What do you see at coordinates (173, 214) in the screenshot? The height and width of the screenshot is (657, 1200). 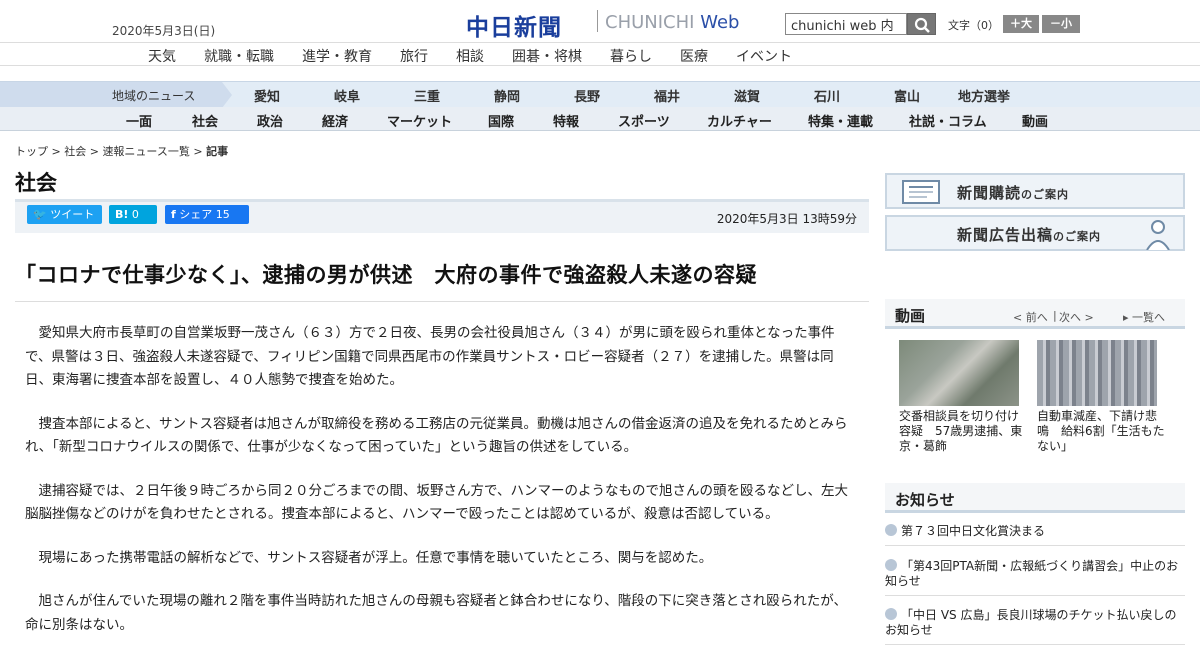 I see `facebook-icon: f` at bounding box center [173, 214].